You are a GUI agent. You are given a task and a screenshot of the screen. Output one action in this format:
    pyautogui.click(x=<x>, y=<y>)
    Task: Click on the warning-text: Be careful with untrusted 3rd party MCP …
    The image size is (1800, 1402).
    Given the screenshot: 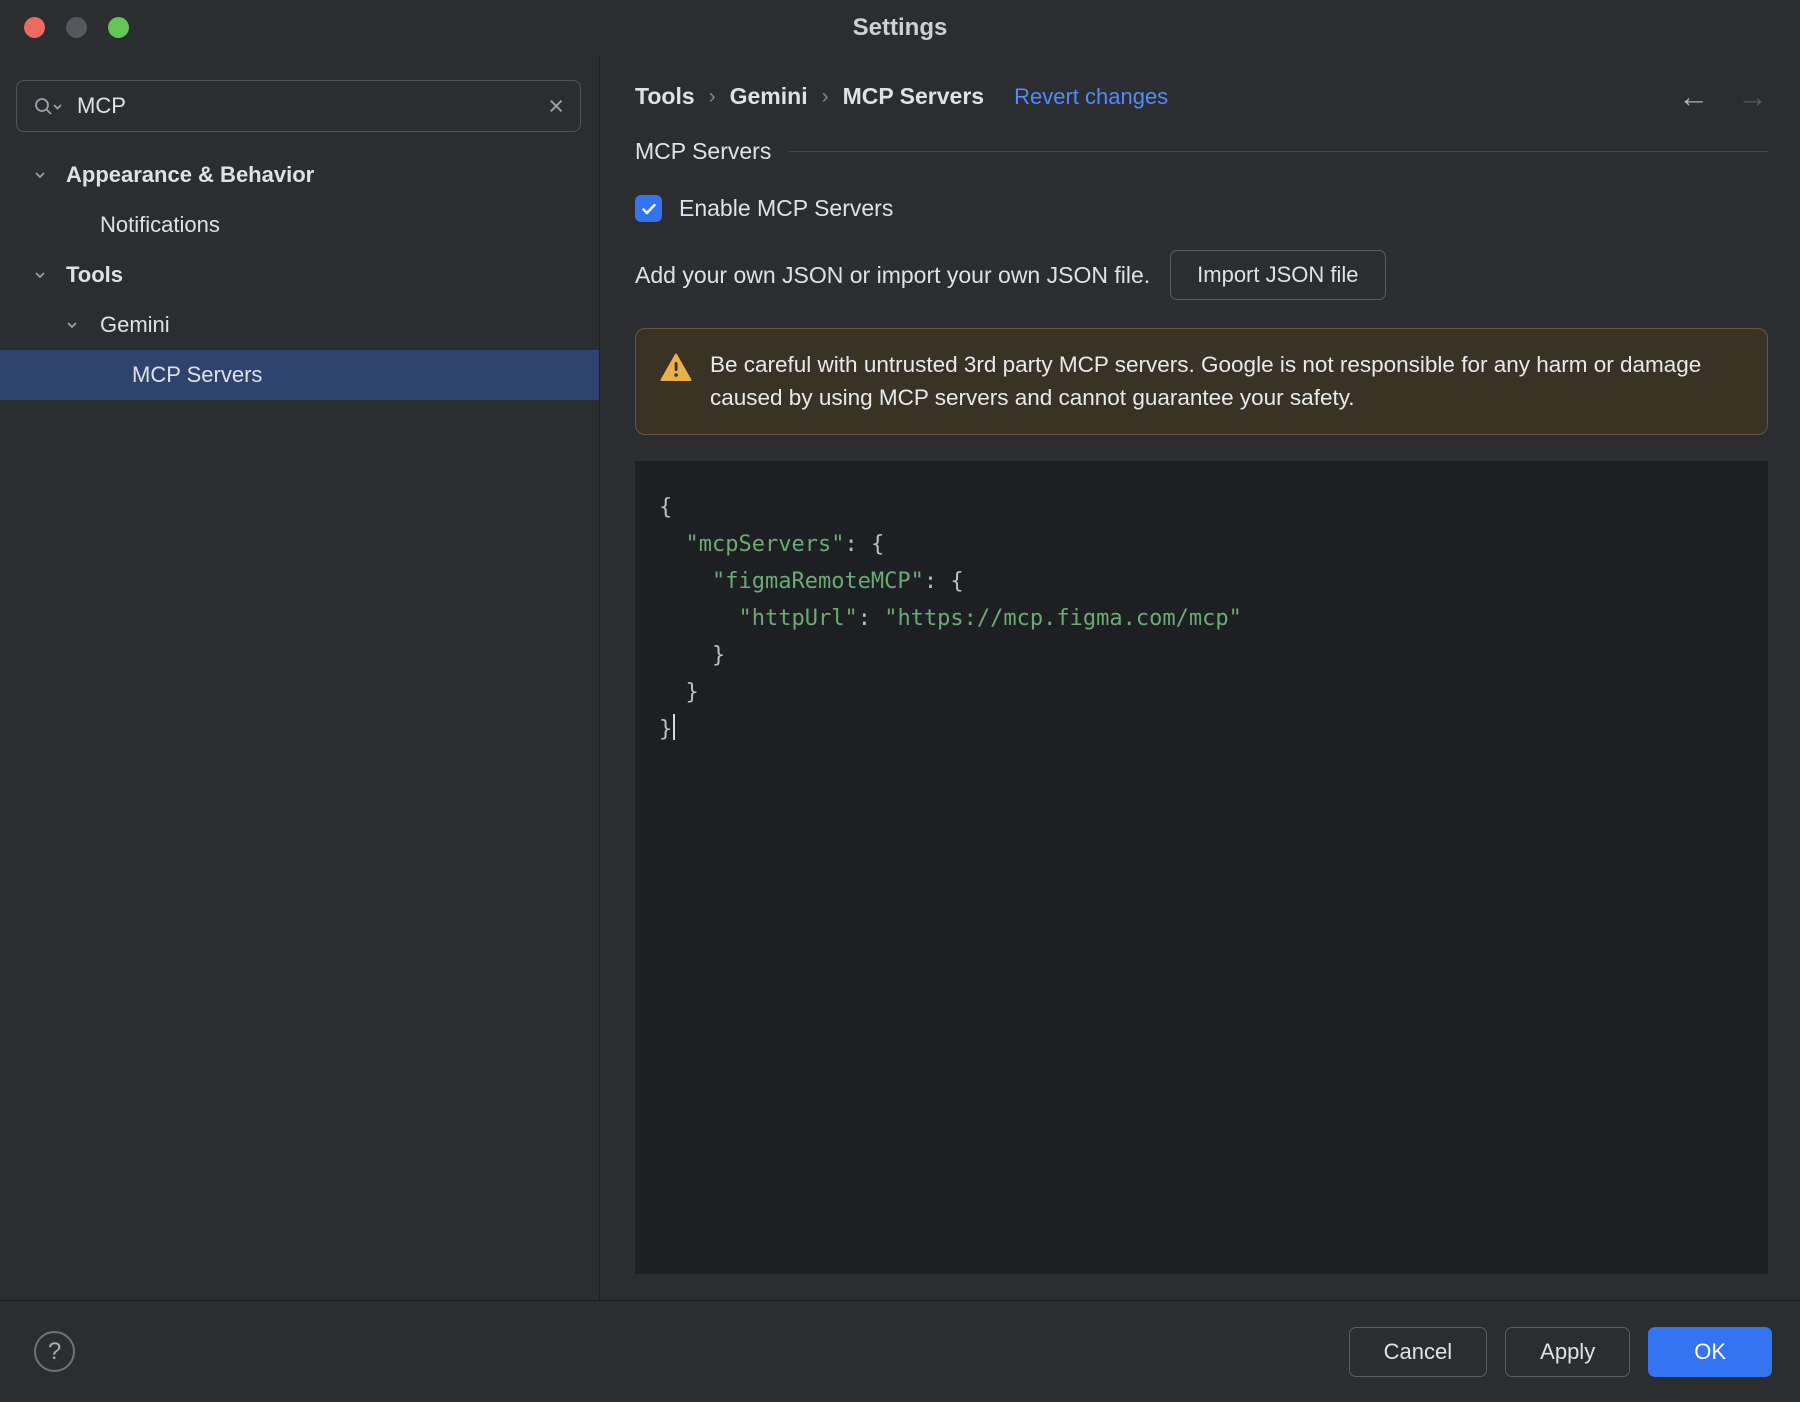 What is the action you would take?
    pyautogui.click(x=1206, y=381)
    